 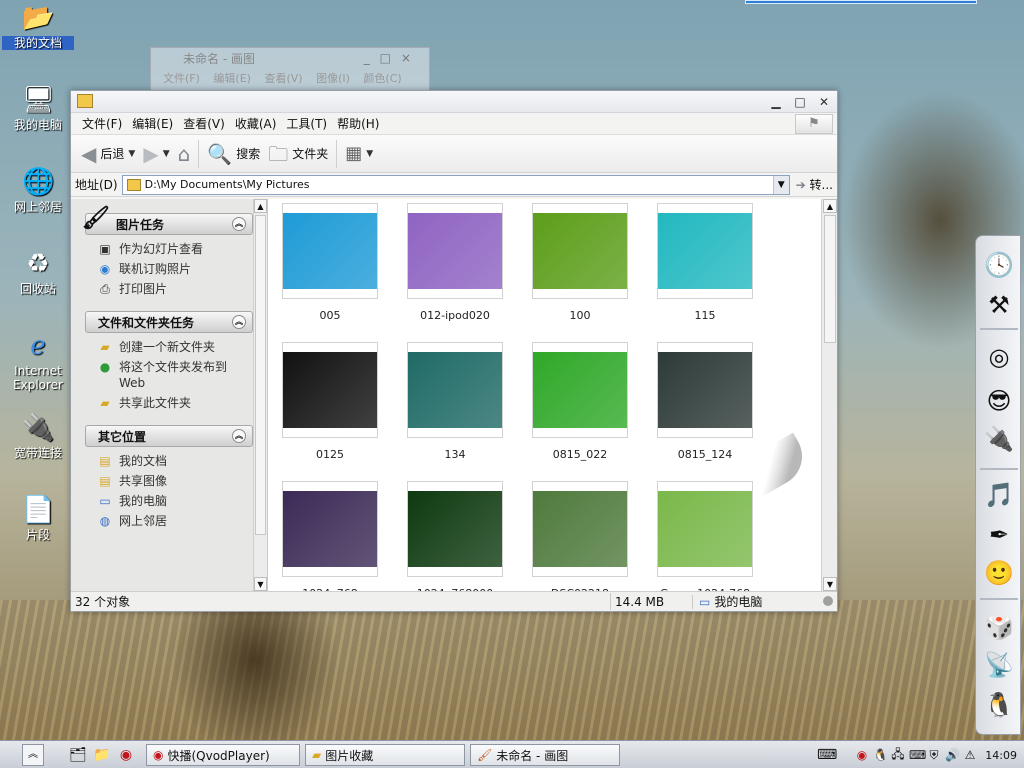 What do you see at coordinates (999, 357) in the screenshot?
I see `blender-icon: ◎` at bounding box center [999, 357].